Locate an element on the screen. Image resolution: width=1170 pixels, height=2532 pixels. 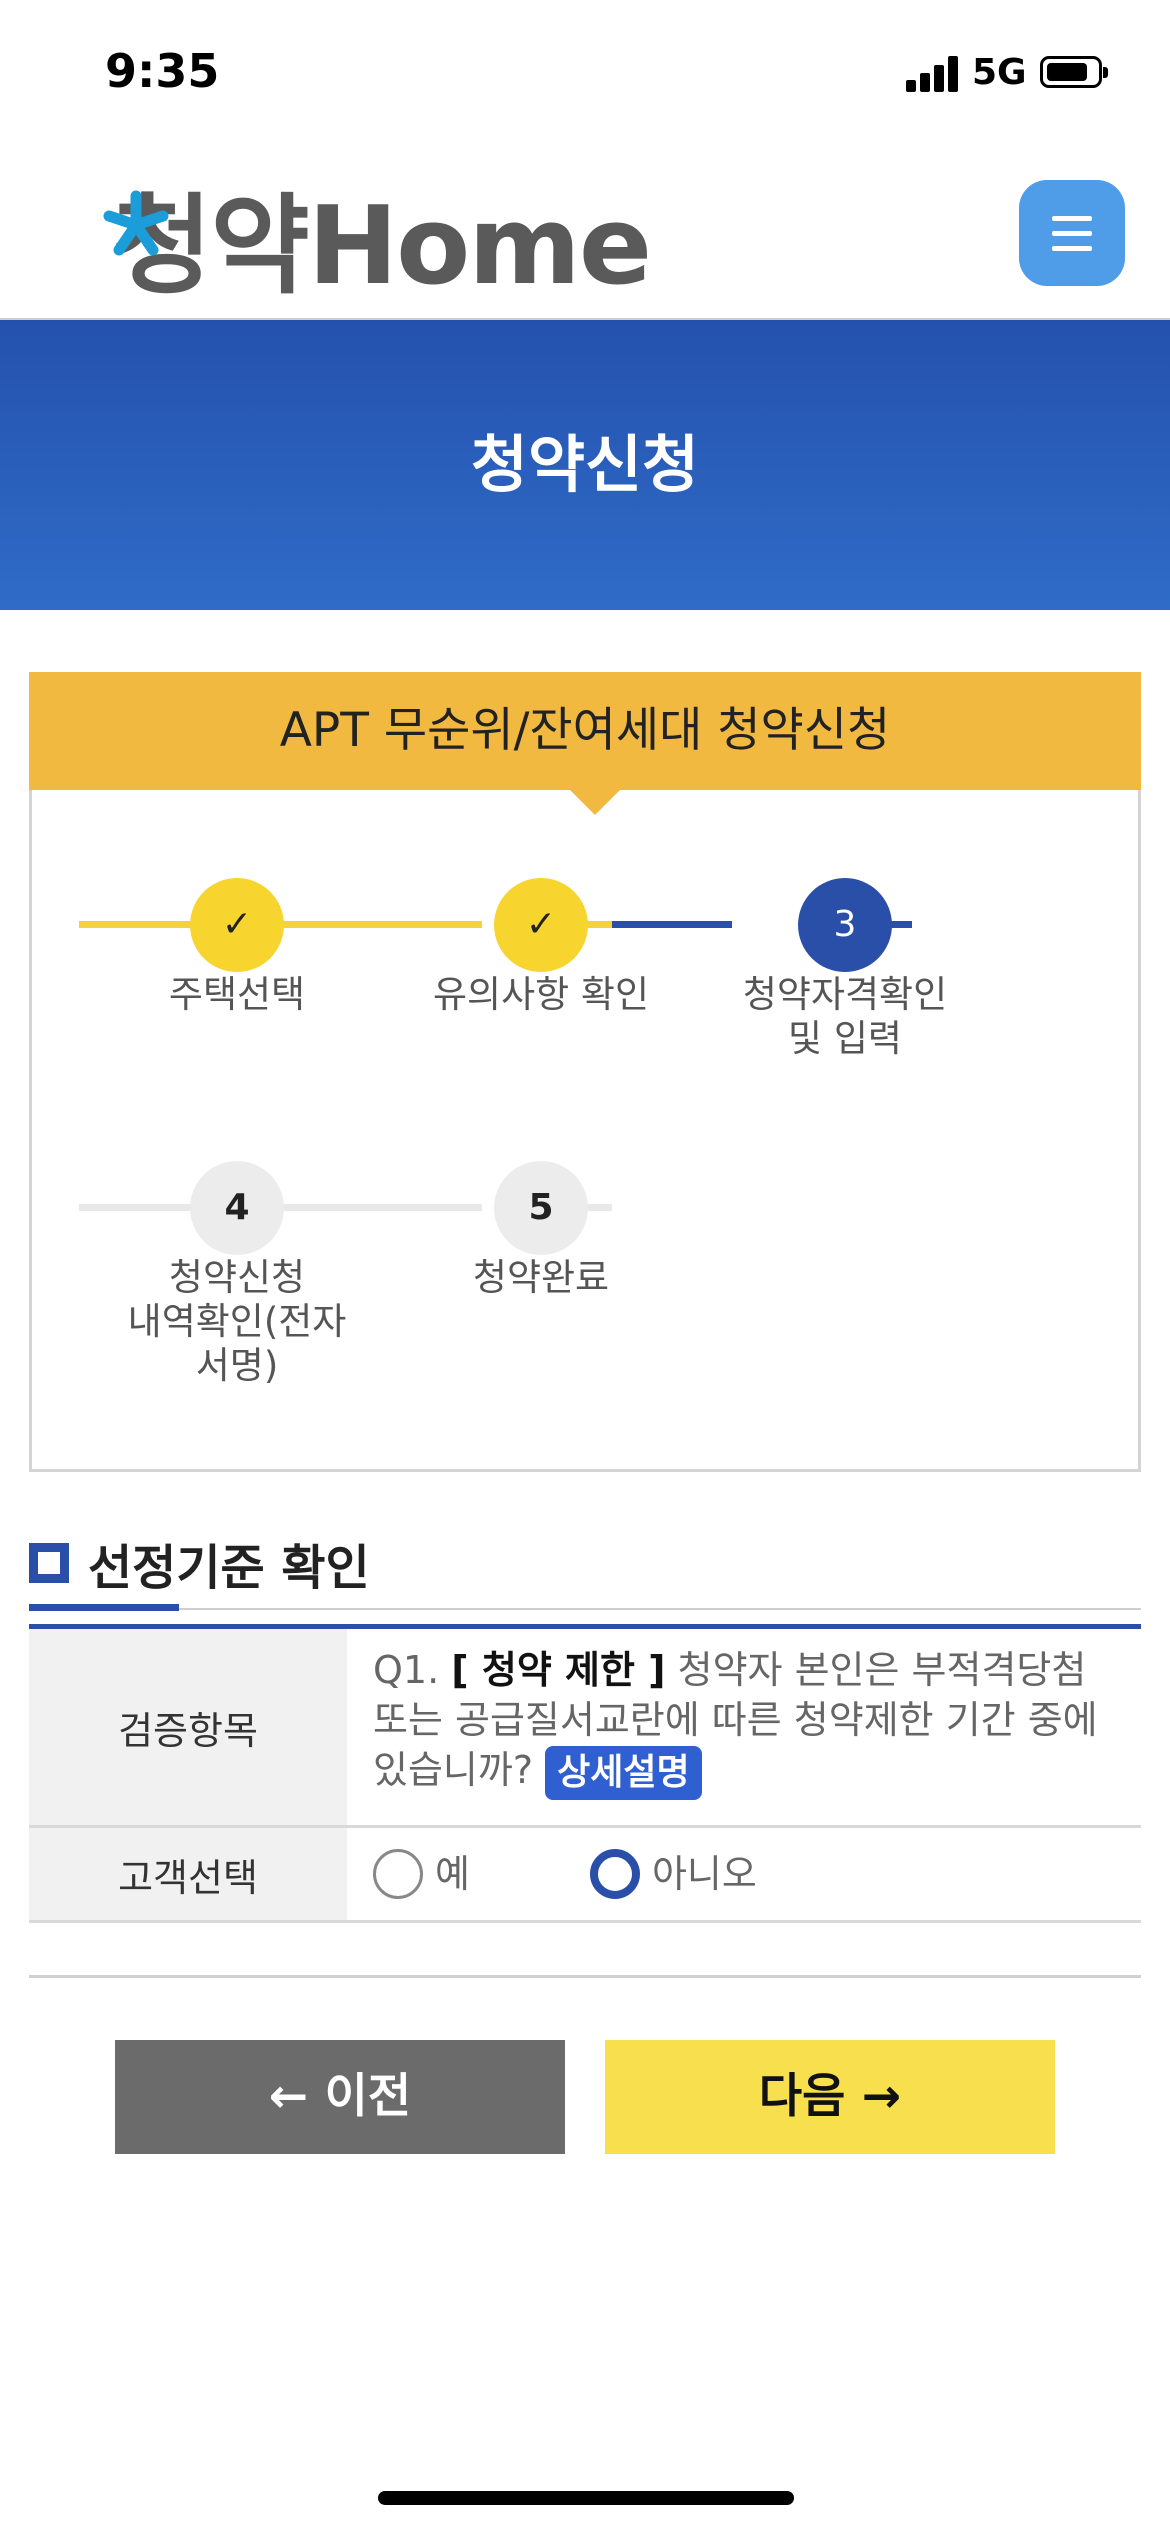
radio-yes: 예 is located at coordinates (421, 1874).